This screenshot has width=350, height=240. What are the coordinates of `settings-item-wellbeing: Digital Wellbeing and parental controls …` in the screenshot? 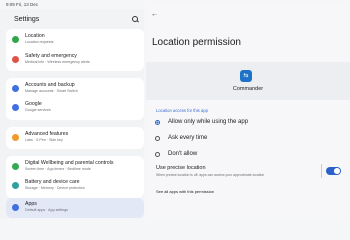 It's located at (75, 167).